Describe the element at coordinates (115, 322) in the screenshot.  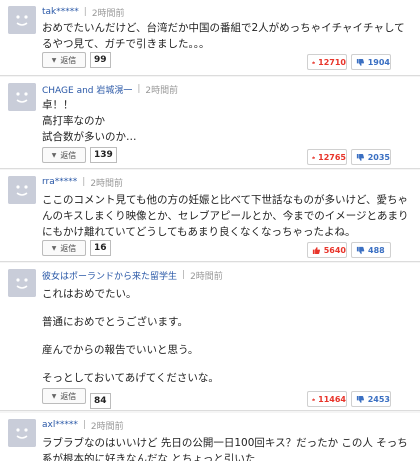
I see `comment-line: 普通におめでとうございます。` at that location.